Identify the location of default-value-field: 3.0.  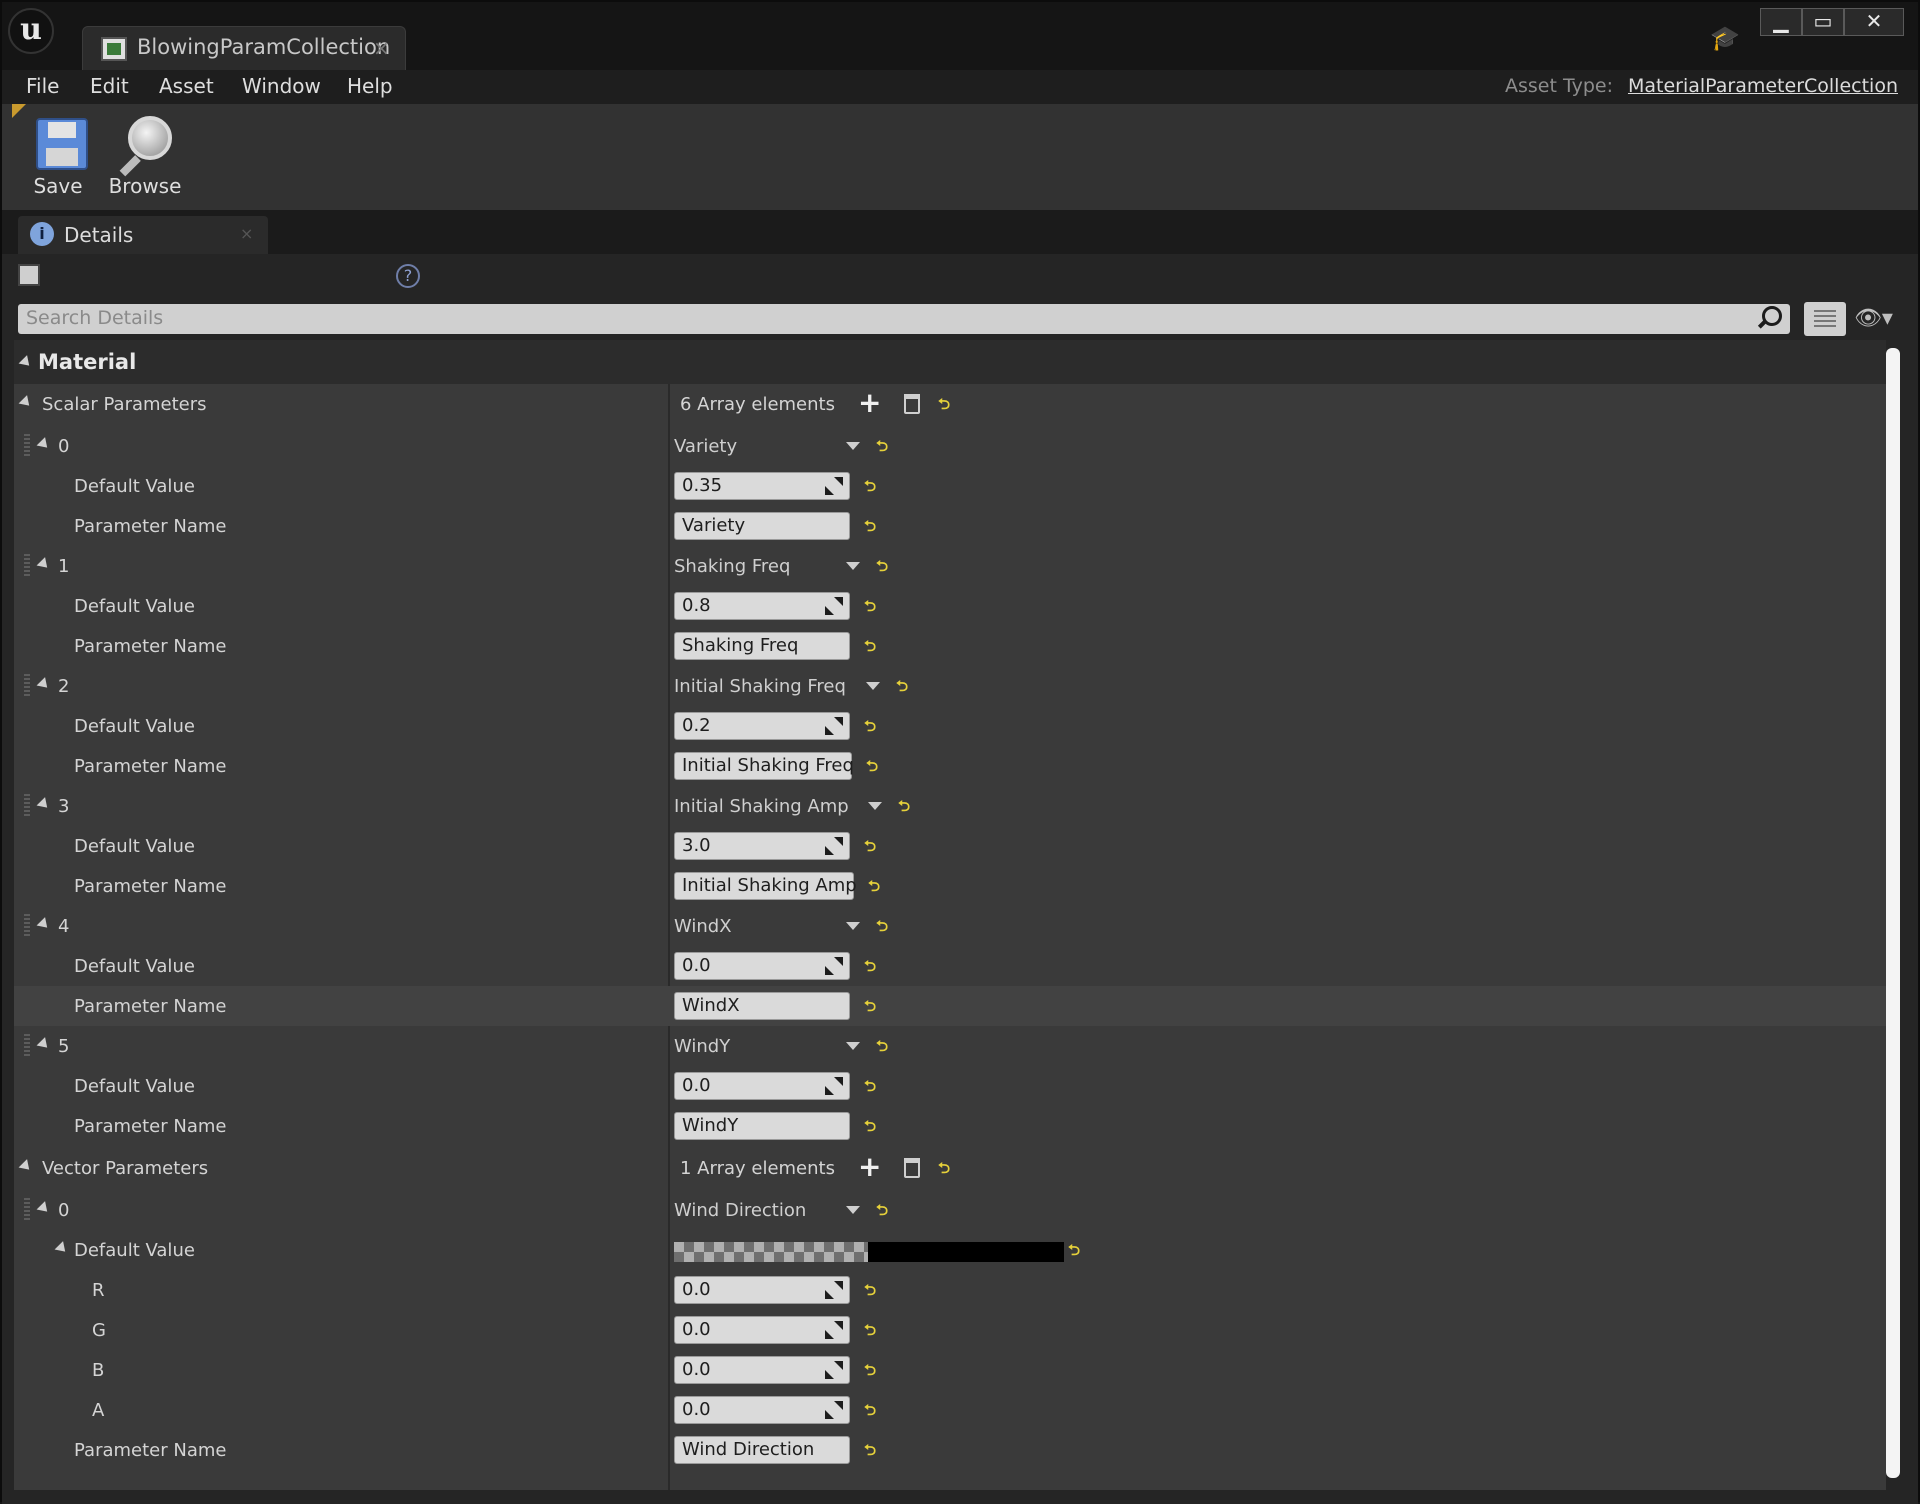
(762, 846).